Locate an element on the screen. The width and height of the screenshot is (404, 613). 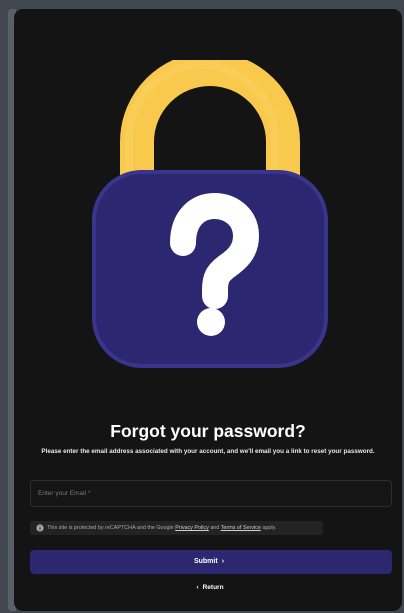
submit-button: Submit › is located at coordinates (211, 562).